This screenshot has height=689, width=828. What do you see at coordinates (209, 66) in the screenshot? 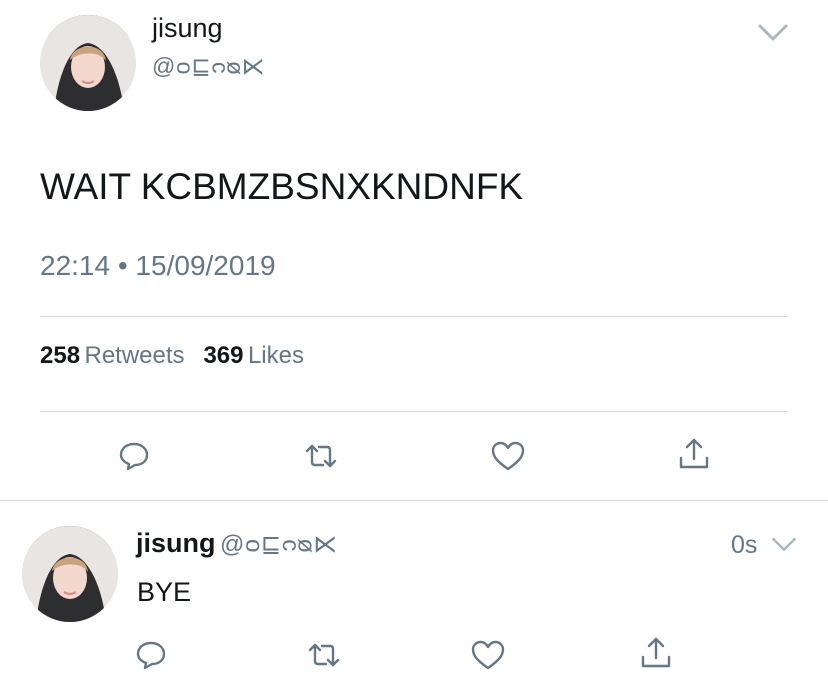
I see `author-handle: @ᴑ⊑ᴒᴓ⋉` at bounding box center [209, 66].